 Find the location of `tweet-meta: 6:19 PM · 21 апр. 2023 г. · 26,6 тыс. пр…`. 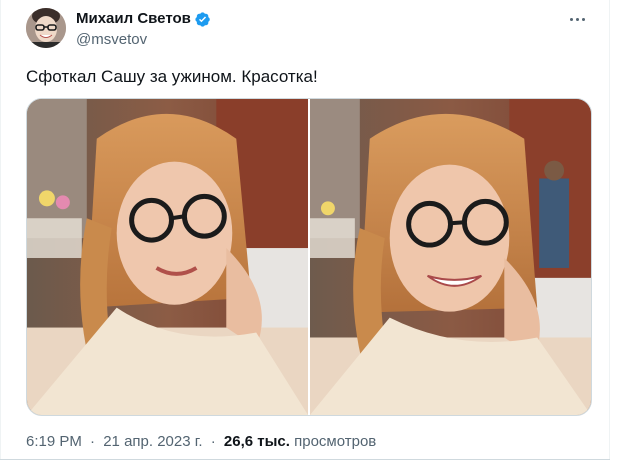

tweet-meta: 6:19 PM · 21 апр. 2023 г. · 26,6 тыс. пр… is located at coordinates (201, 442).